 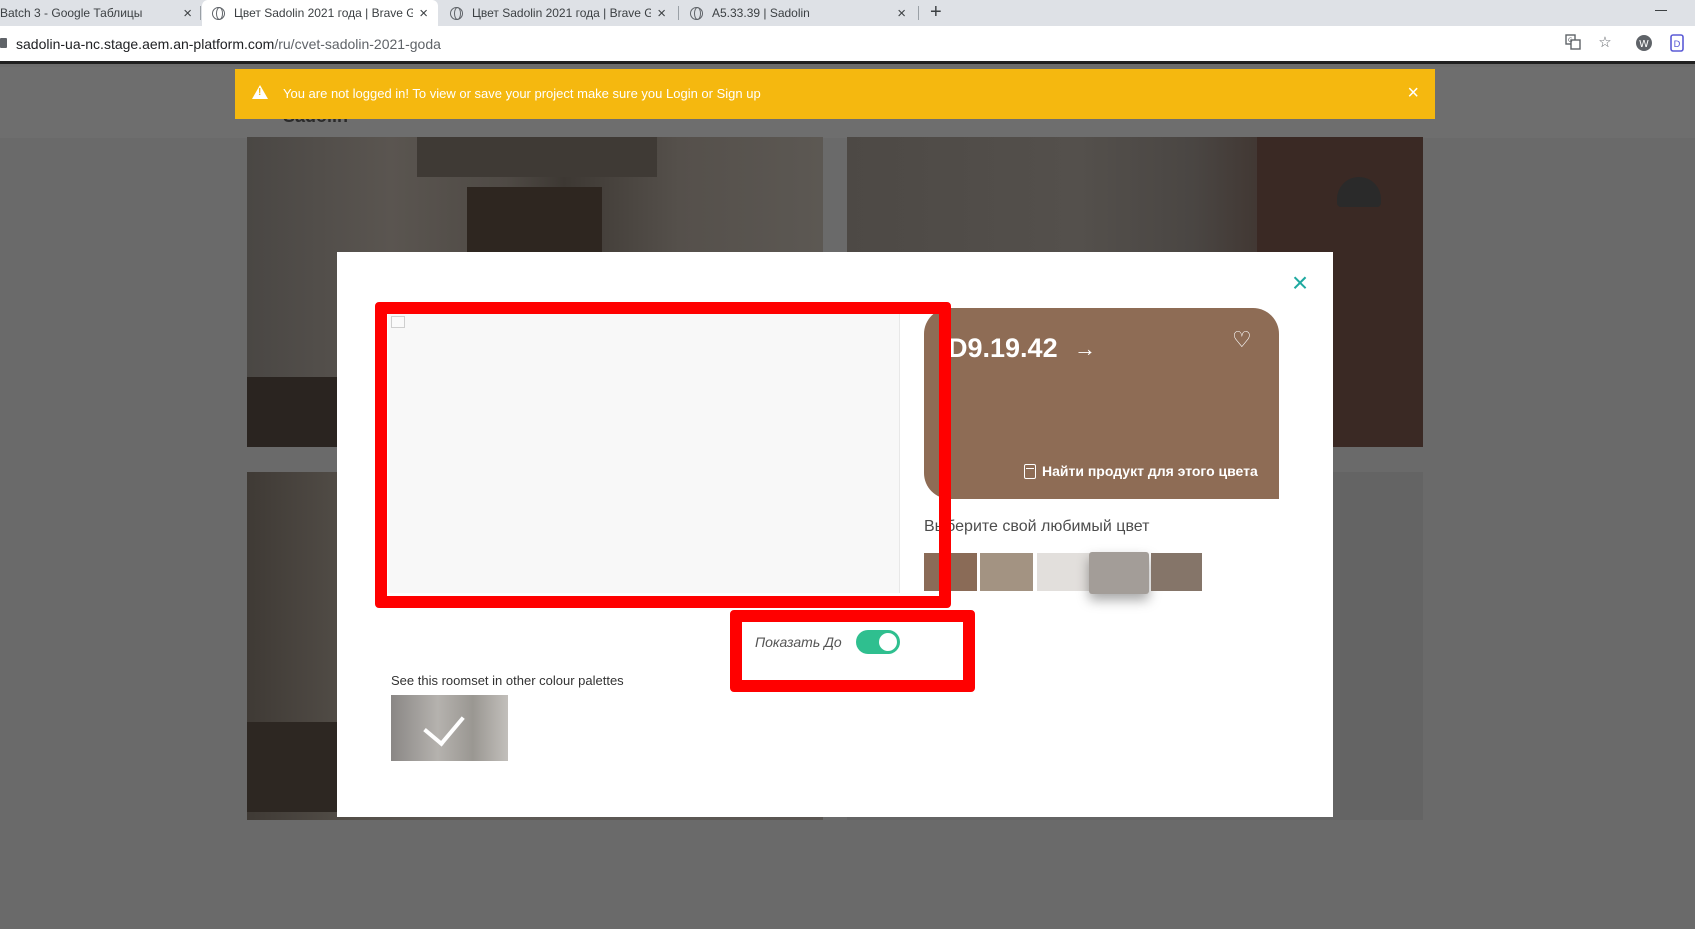 What do you see at coordinates (1085, 349) in the screenshot?
I see `arrow-right-icon: →` at bounding box center [1085, 349].